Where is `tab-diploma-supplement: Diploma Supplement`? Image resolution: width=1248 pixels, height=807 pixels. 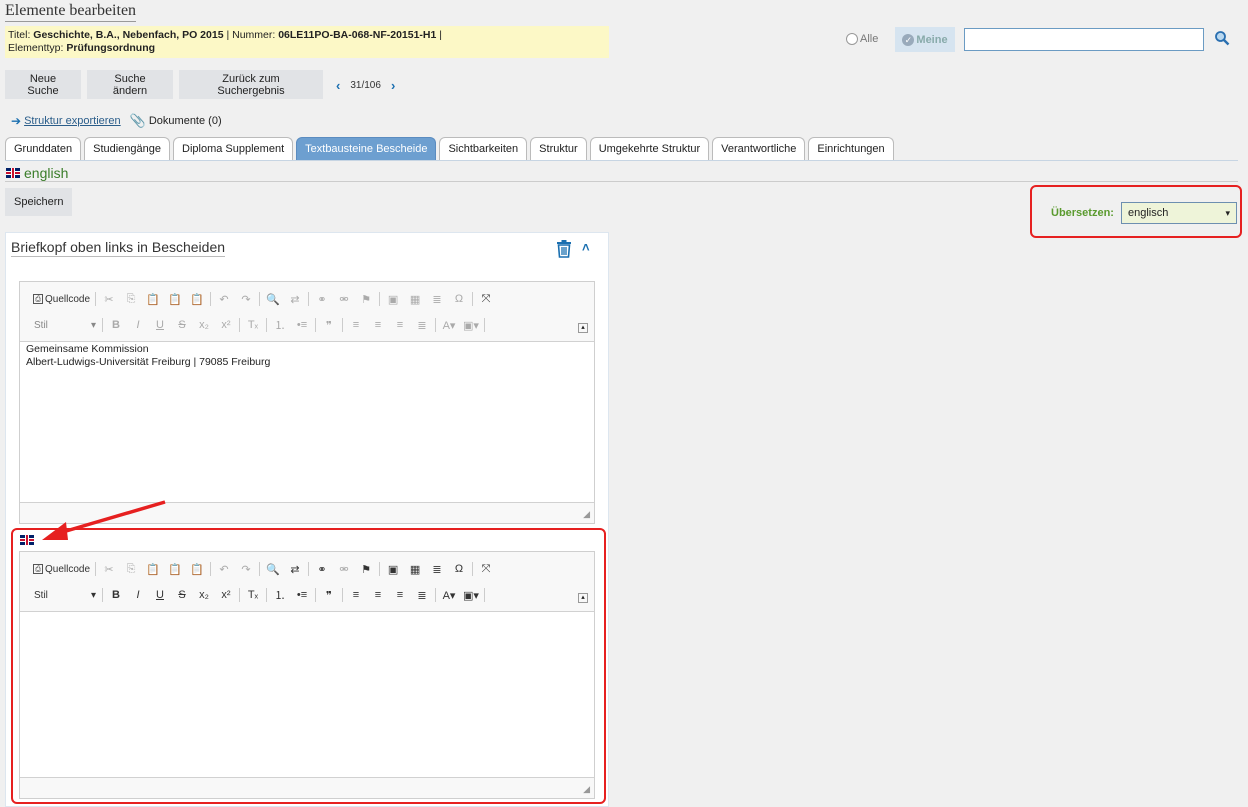 tab-diploma-supplement: Diploma Supplement is located at coordinates (233, 148).